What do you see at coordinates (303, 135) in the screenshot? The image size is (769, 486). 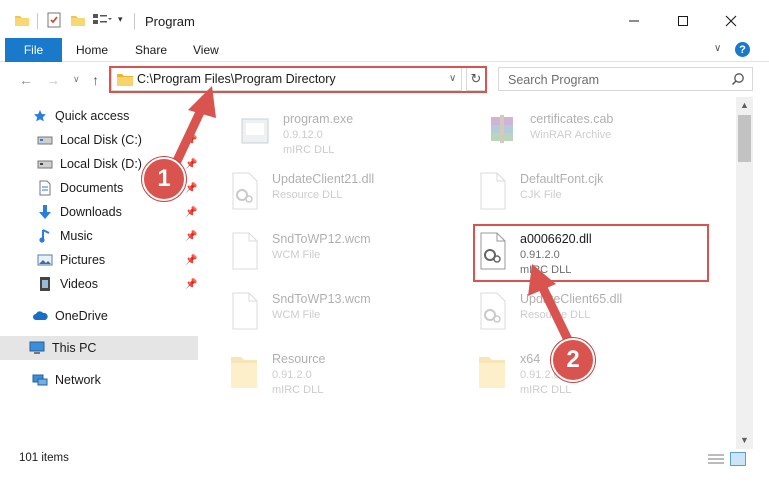 I see `file-detail: 0.9.12.0` at bounding box center [303, 135].